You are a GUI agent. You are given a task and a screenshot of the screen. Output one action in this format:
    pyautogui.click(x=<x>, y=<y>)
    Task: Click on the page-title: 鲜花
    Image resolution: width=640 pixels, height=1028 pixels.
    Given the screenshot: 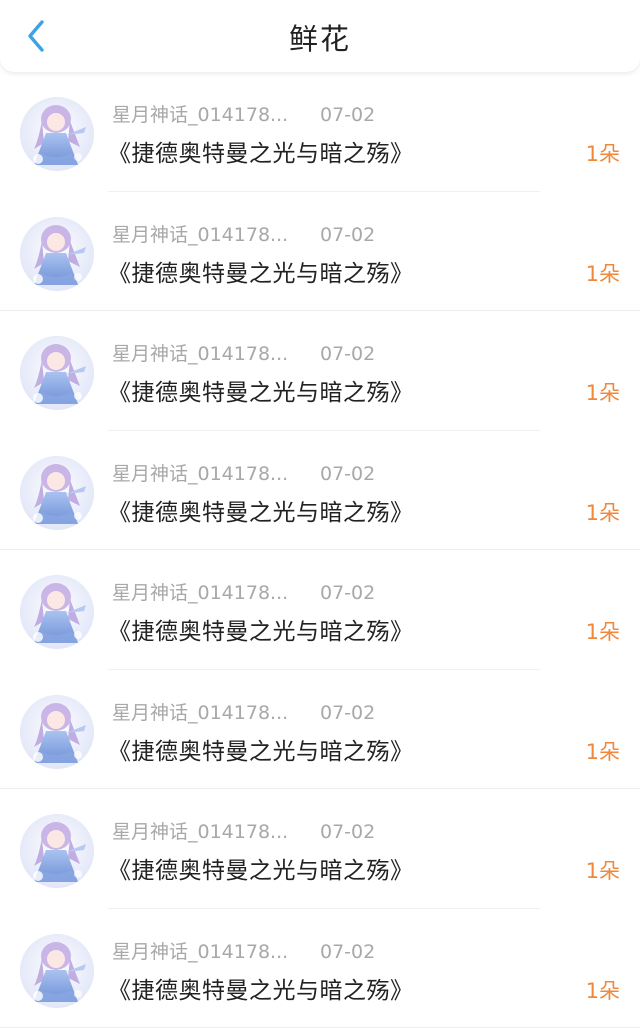 What is the action you would take?
    pyautogui.click(x=320, y=36)
    